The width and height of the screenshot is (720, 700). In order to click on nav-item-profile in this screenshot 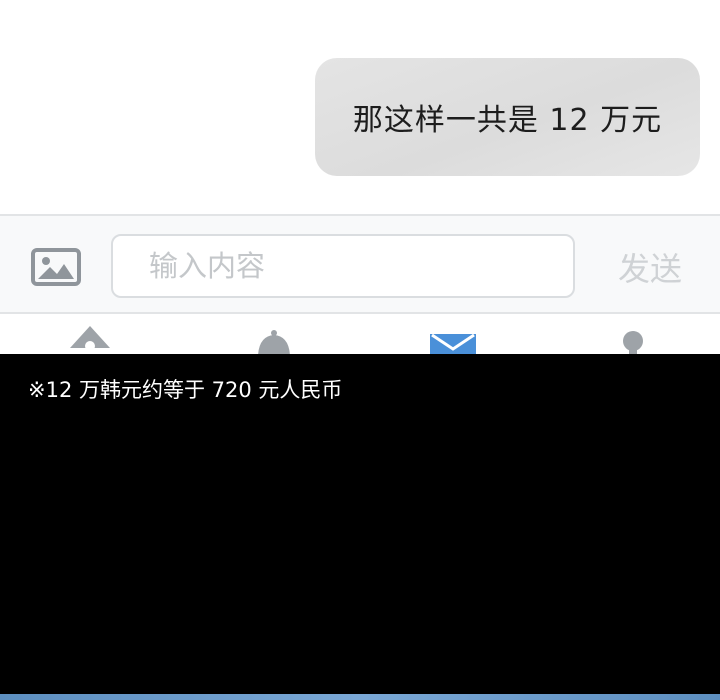, I will do `click(633, 334)`.